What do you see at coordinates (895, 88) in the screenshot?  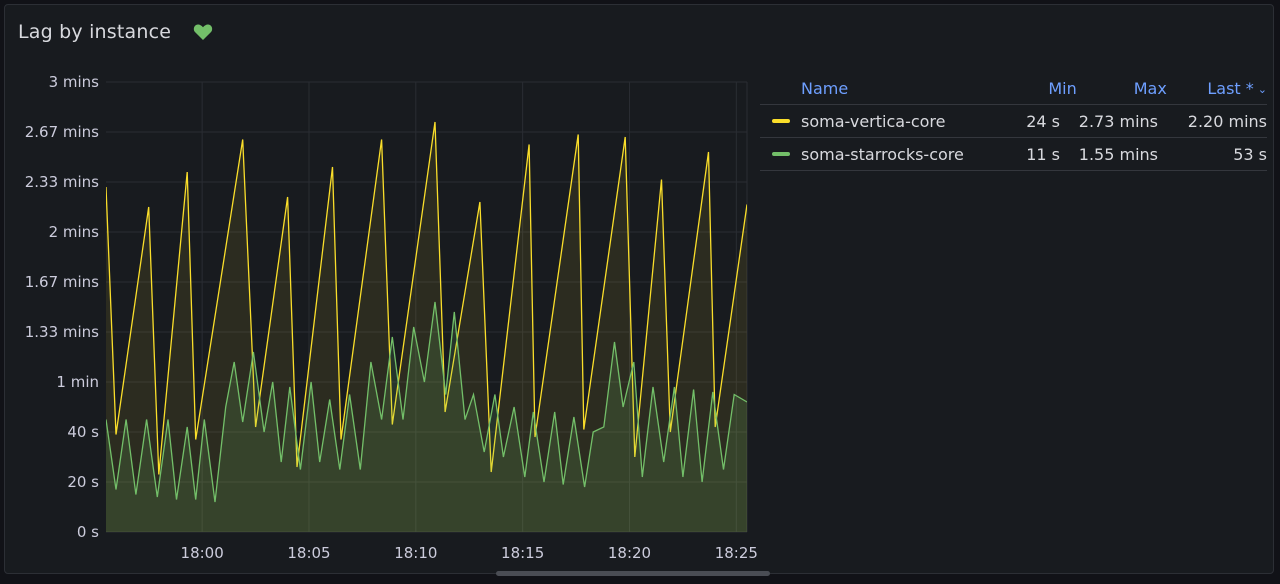 I see `legend-header-name: Name` at bounding box center [895, 88].